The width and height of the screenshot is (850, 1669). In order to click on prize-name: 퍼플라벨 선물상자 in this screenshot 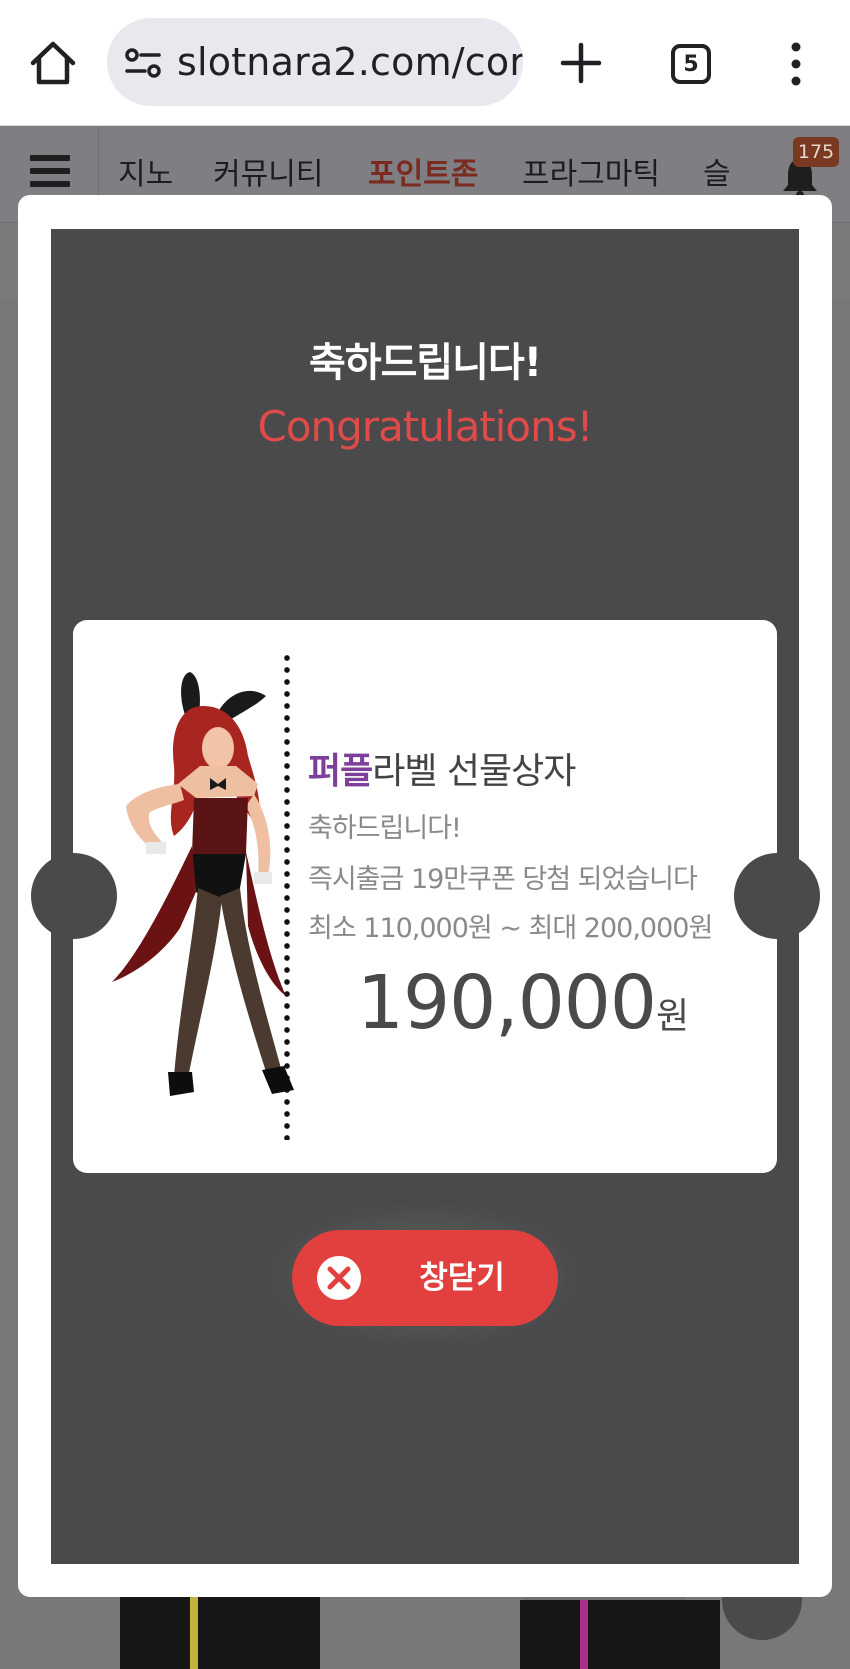, I will do `click(442, 768)`.